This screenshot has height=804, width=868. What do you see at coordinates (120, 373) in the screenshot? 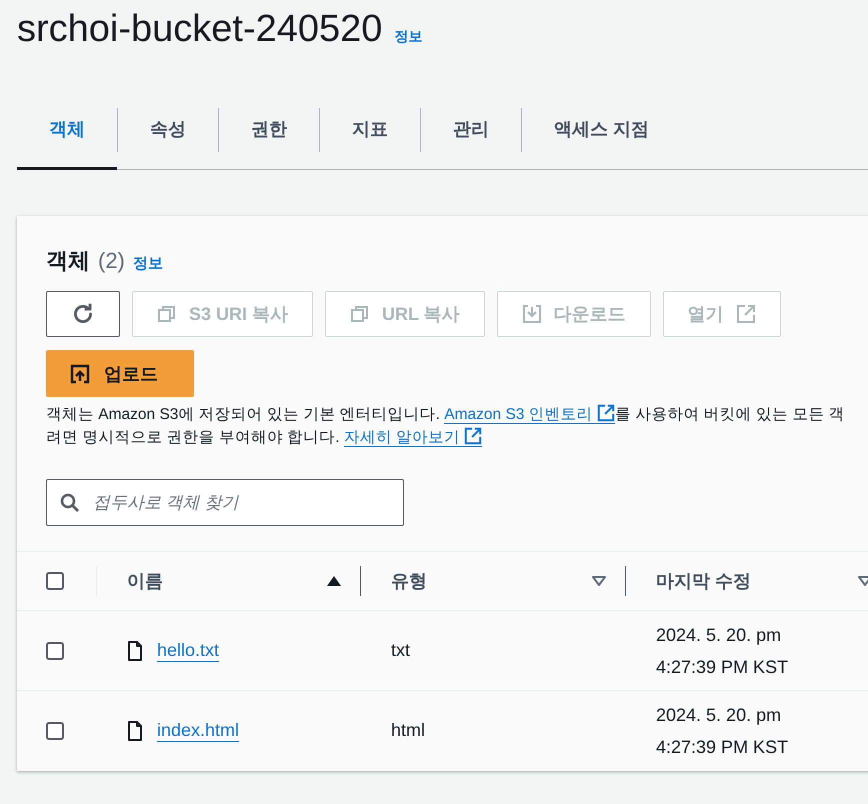
I see `upload-button: 업로드` at bounding box center [120, 373].